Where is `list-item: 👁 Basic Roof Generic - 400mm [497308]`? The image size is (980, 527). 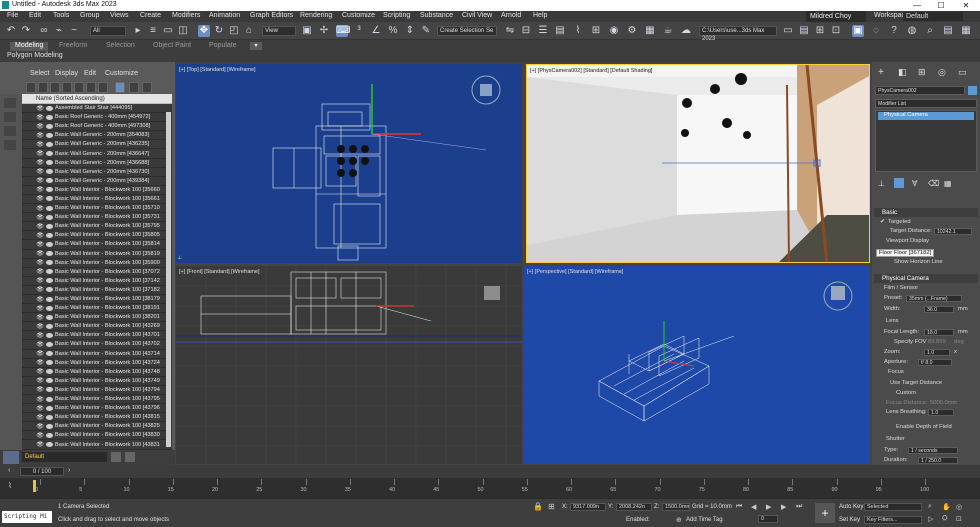 list-item: 👁 Basic Roof Generic - 400mm [497308] is located at coordinates (97, 127).